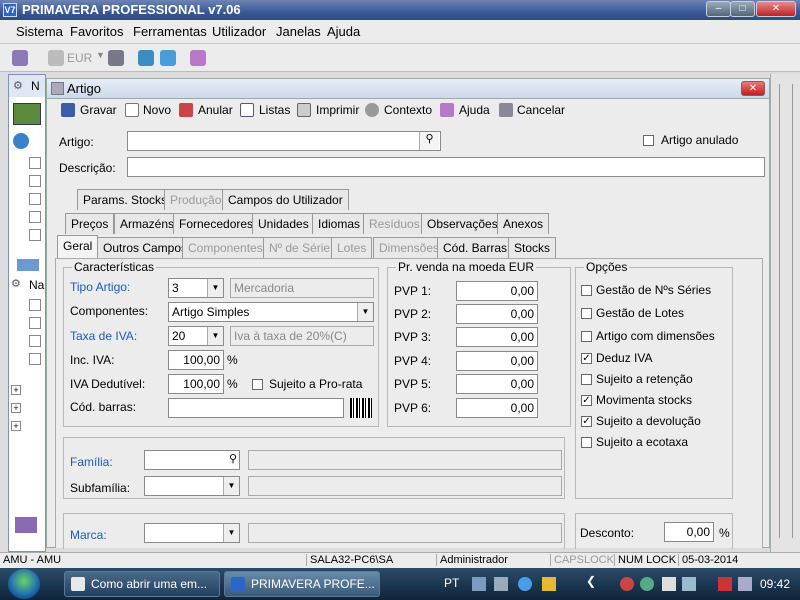  What do you see at coordinates (196, 336) in the screenshot?
I see `taxa-iva-select: 20 ▼` at bounding box center [196, 336].